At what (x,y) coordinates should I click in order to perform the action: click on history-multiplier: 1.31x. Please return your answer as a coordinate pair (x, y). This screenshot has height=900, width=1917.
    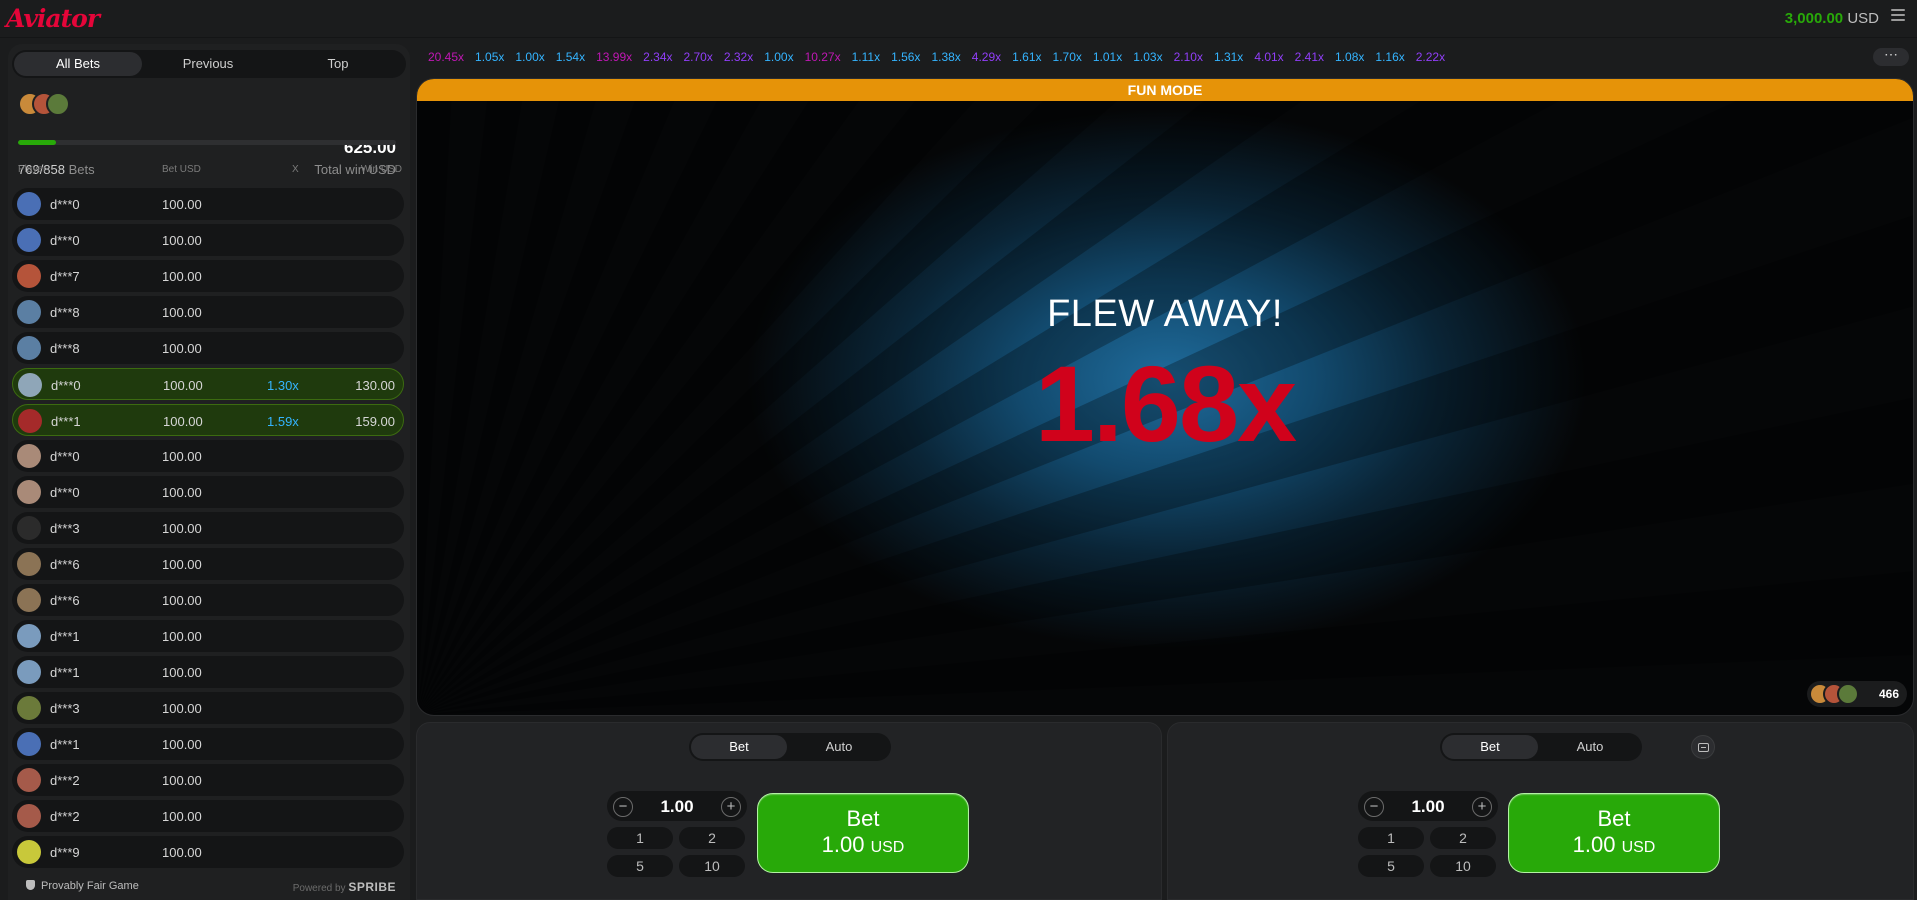
    Looking at the image, I should click on (1228, 57).